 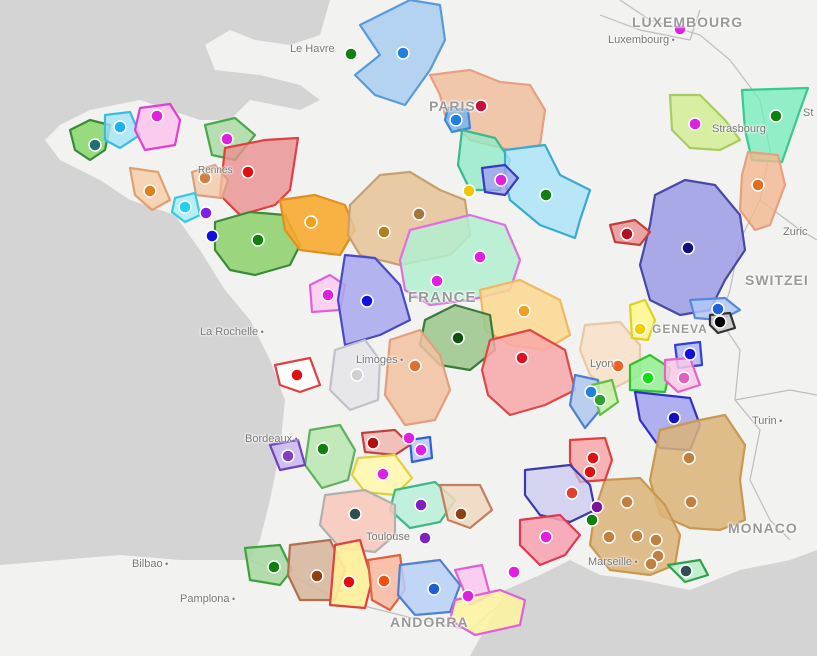 I want to click on marker-tarn, so click(x=421, y=505).